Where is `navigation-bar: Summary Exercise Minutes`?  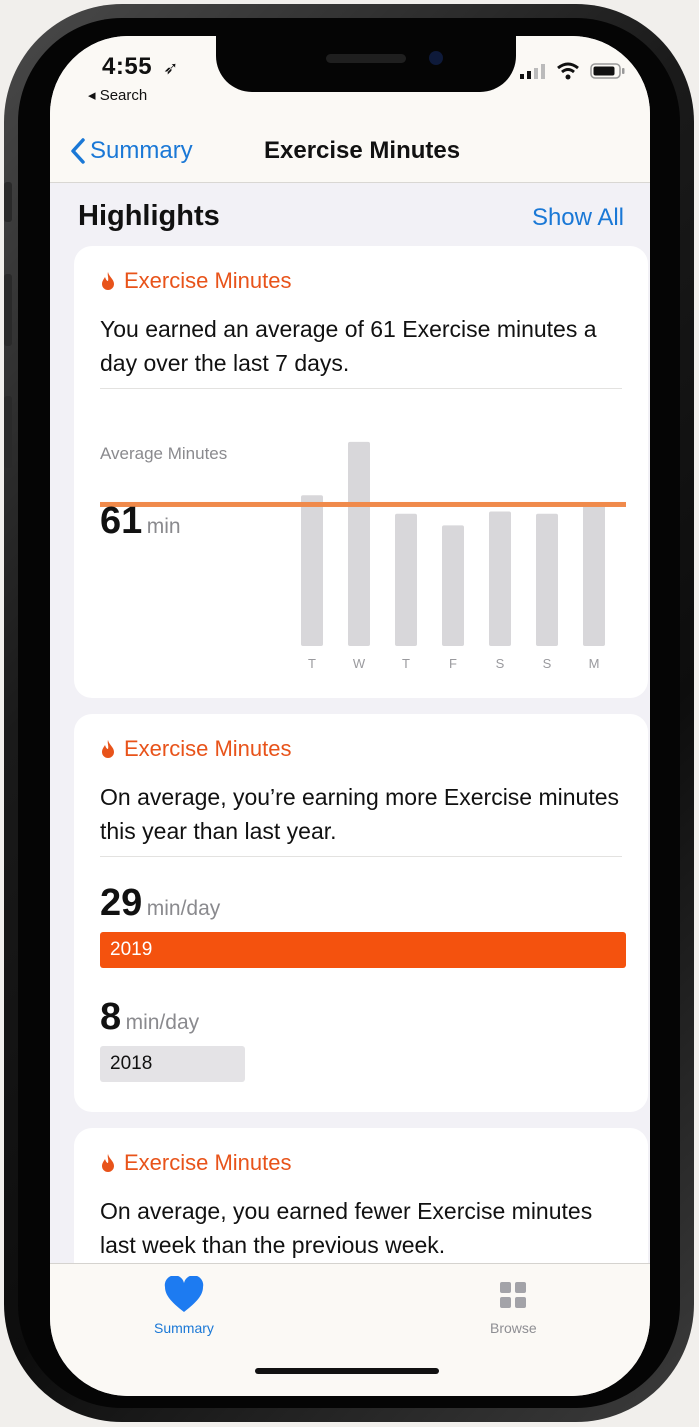 navigation-bar: Summary Exercise Minutes is located at coordinates (350, 152).